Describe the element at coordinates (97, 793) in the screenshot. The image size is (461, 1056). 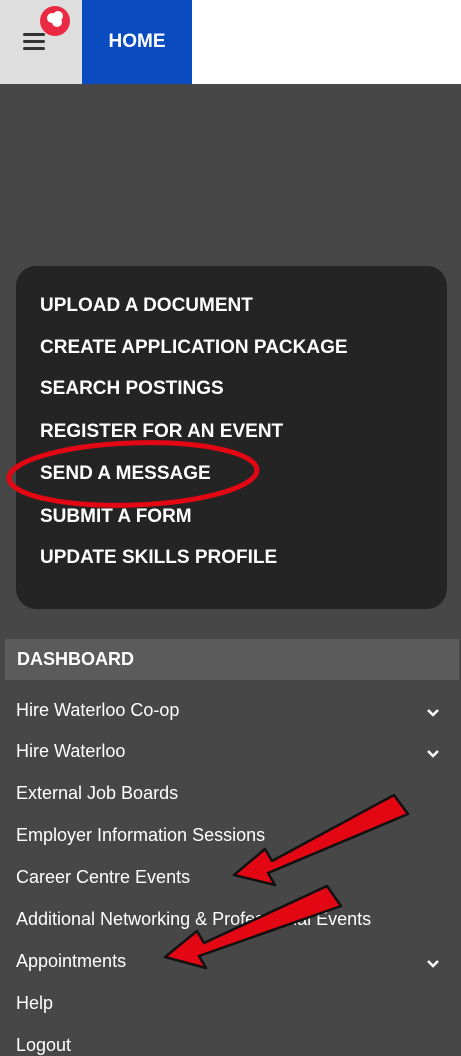
I see `nav-item-external-job-boards: External Job Boards` at that location.